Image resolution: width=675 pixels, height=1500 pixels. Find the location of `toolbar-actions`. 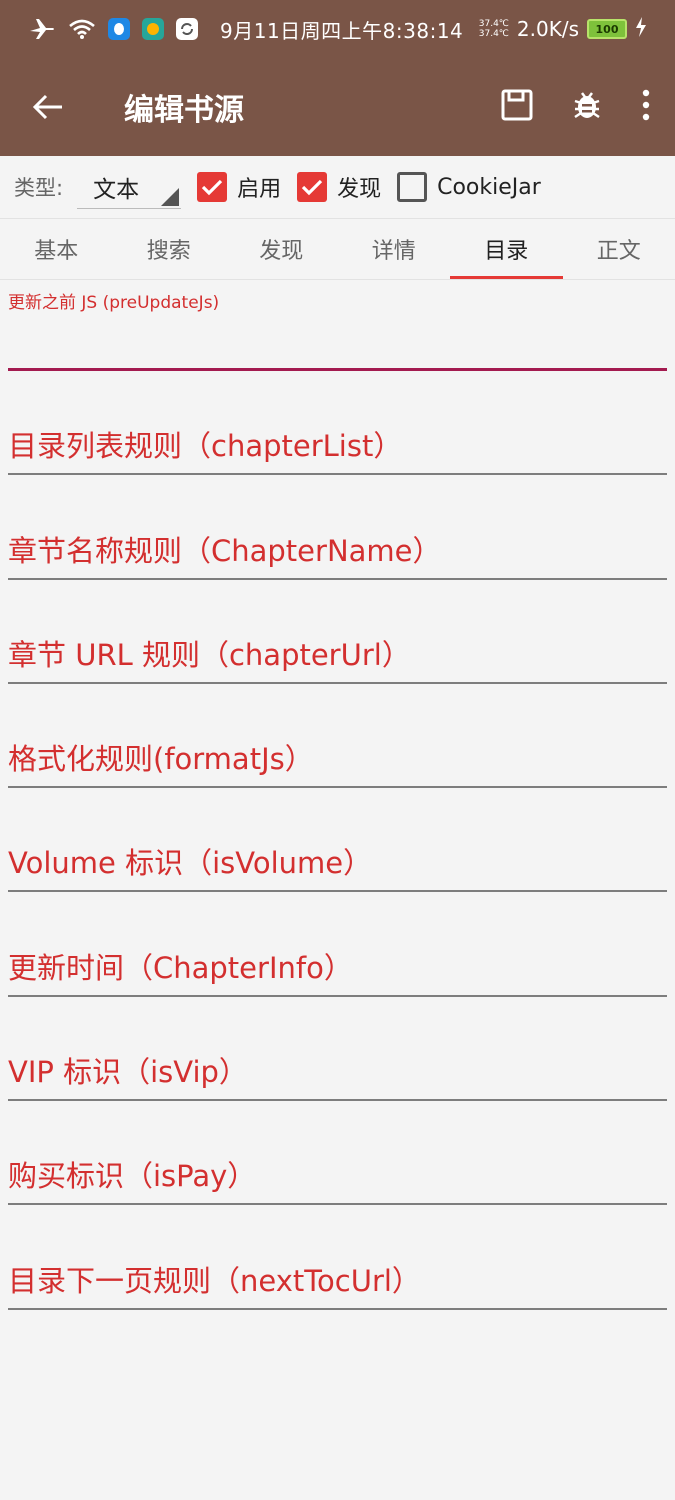

toolbar-actions is located at coordinates (578, 107).